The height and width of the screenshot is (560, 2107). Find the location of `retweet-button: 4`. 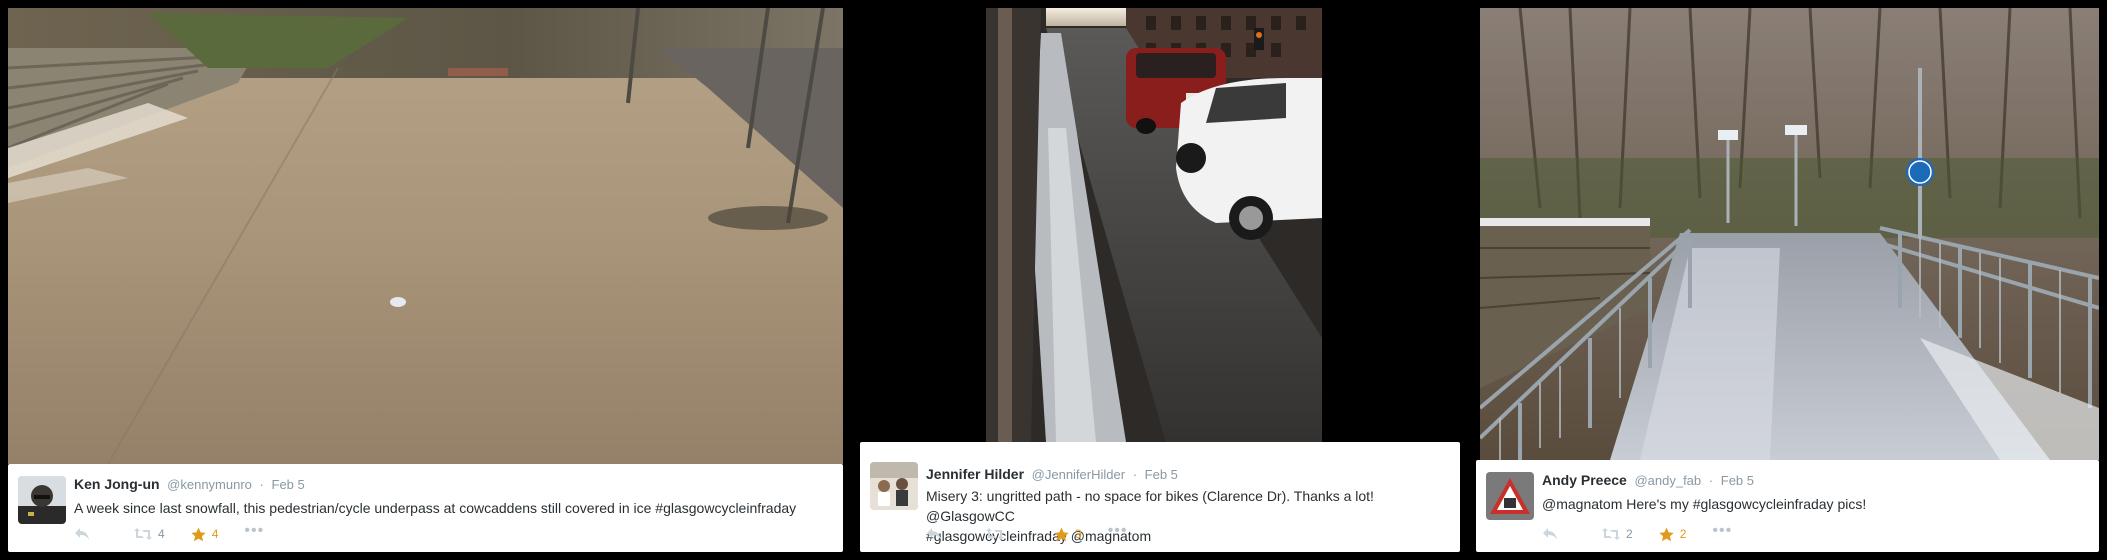

retweet-button: 4 is located at coordinates (149, 534).